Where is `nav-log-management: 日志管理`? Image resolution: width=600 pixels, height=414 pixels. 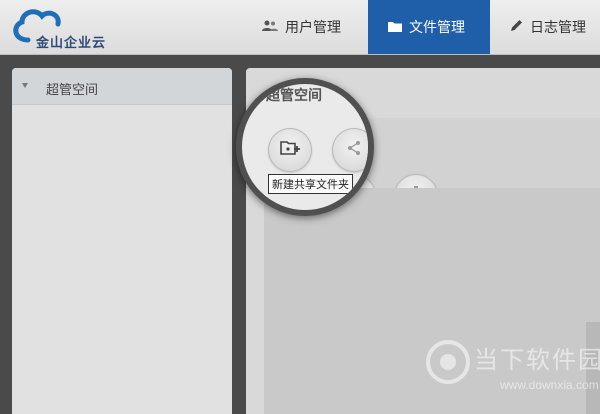 nav-log-management: 日志管理 is located at coordinates (548, 27).